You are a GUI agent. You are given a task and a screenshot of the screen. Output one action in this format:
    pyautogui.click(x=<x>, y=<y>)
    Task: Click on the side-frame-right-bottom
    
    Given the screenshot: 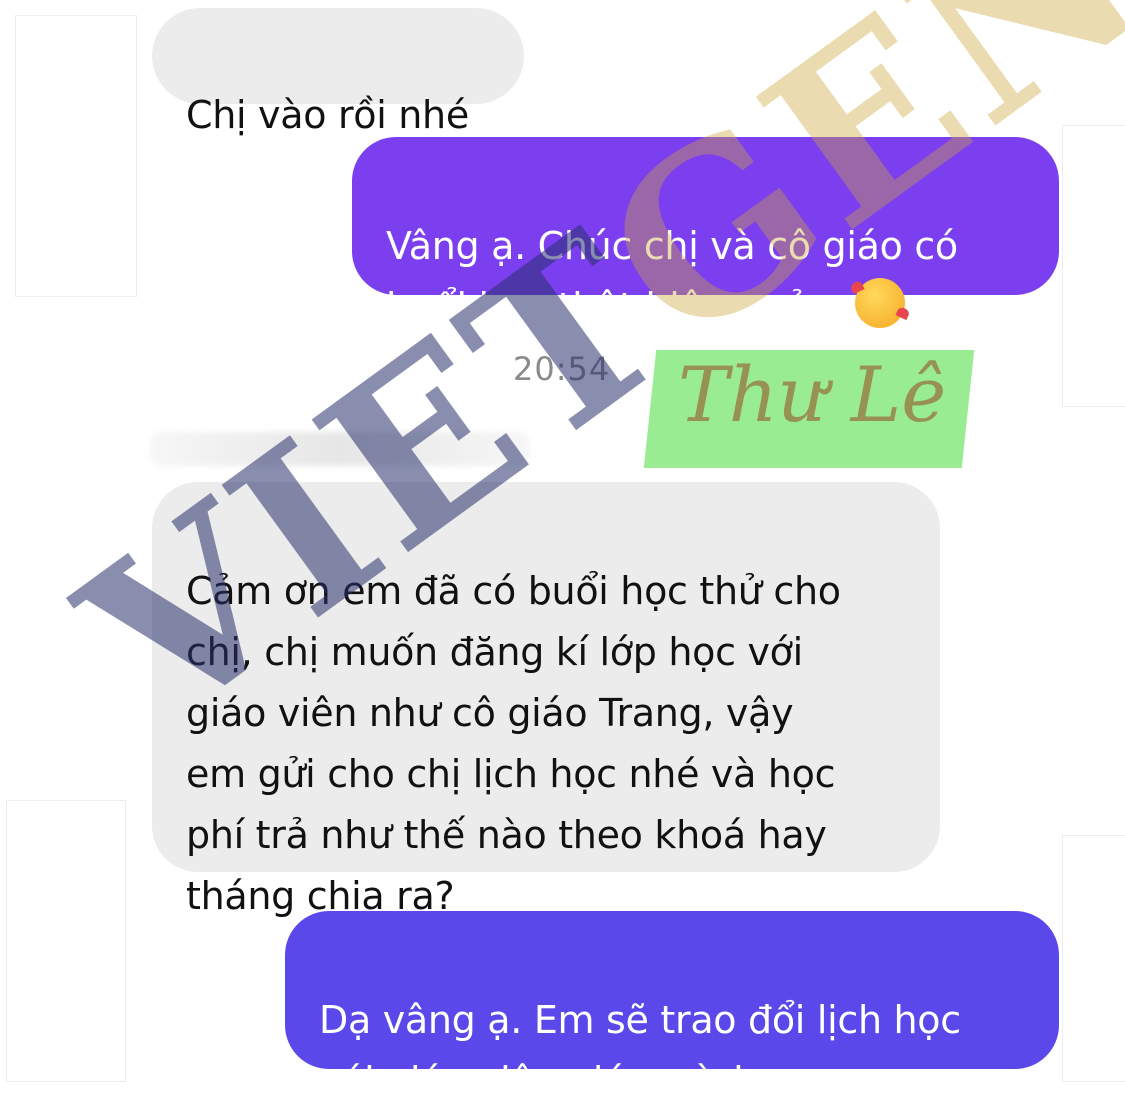 What is the action you would take?
    pyautogui.click(x=1093, y=958)
    